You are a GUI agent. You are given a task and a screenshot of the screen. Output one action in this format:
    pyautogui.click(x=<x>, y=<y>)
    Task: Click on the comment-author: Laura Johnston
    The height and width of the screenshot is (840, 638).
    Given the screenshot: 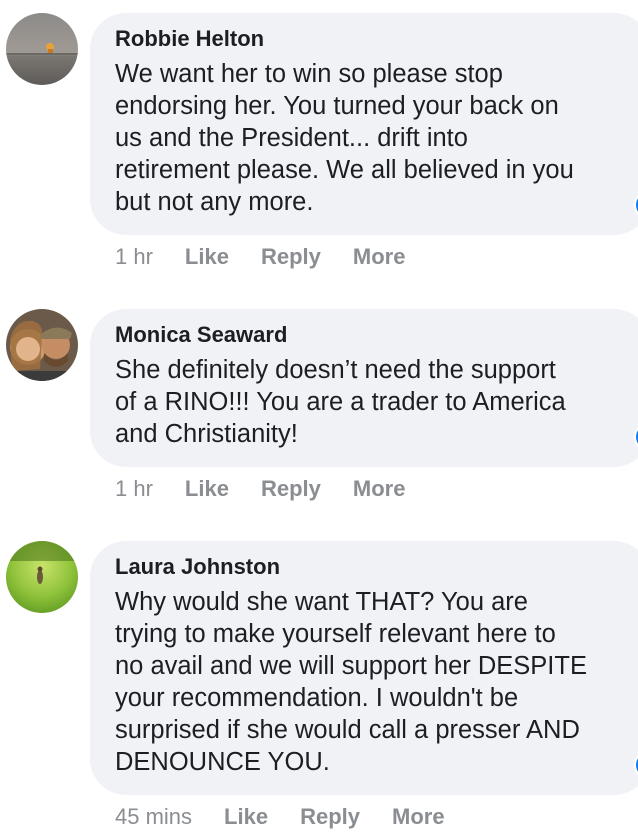 What is the action you would take?
    pyautogui.click(x=370, y=567)
    